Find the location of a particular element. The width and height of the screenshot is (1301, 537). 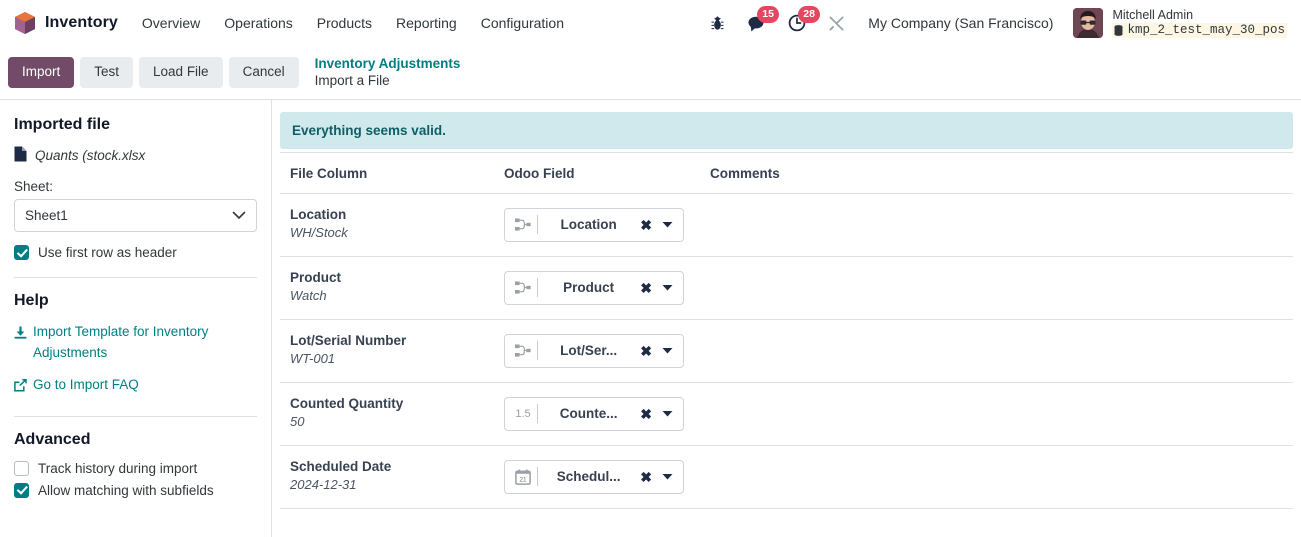

menu-operations: Operations is located at coordinates (258, 23).